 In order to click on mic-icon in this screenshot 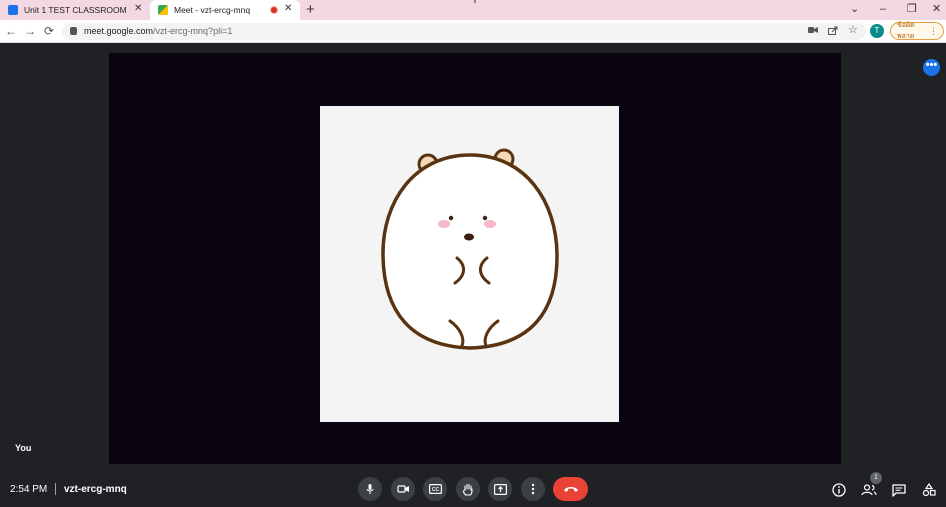, I will do `click(370, 489)`.